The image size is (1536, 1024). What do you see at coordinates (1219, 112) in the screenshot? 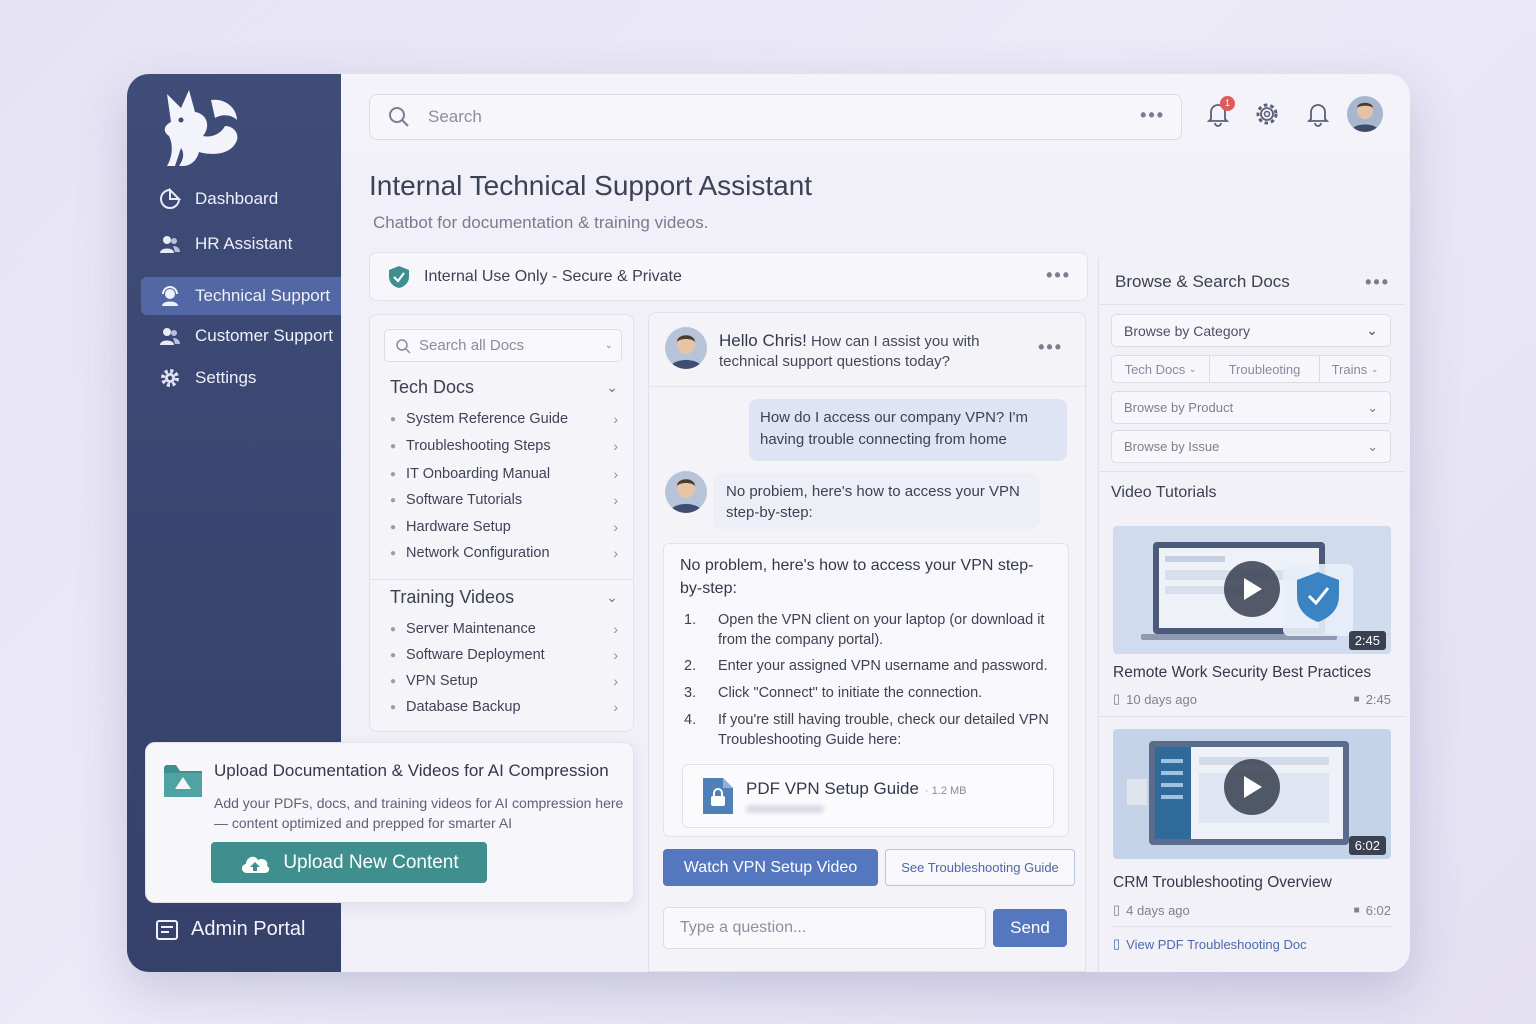
I see `notifications-button: 1` at bounding box center [1219, 112].